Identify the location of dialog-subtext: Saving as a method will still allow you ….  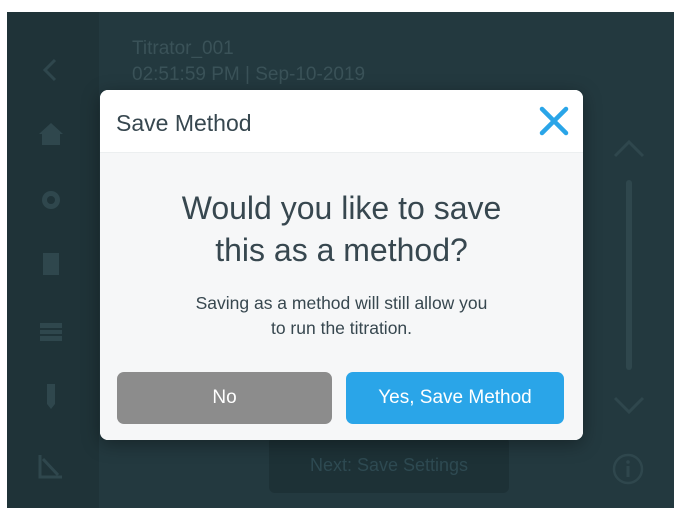
(341, 316).